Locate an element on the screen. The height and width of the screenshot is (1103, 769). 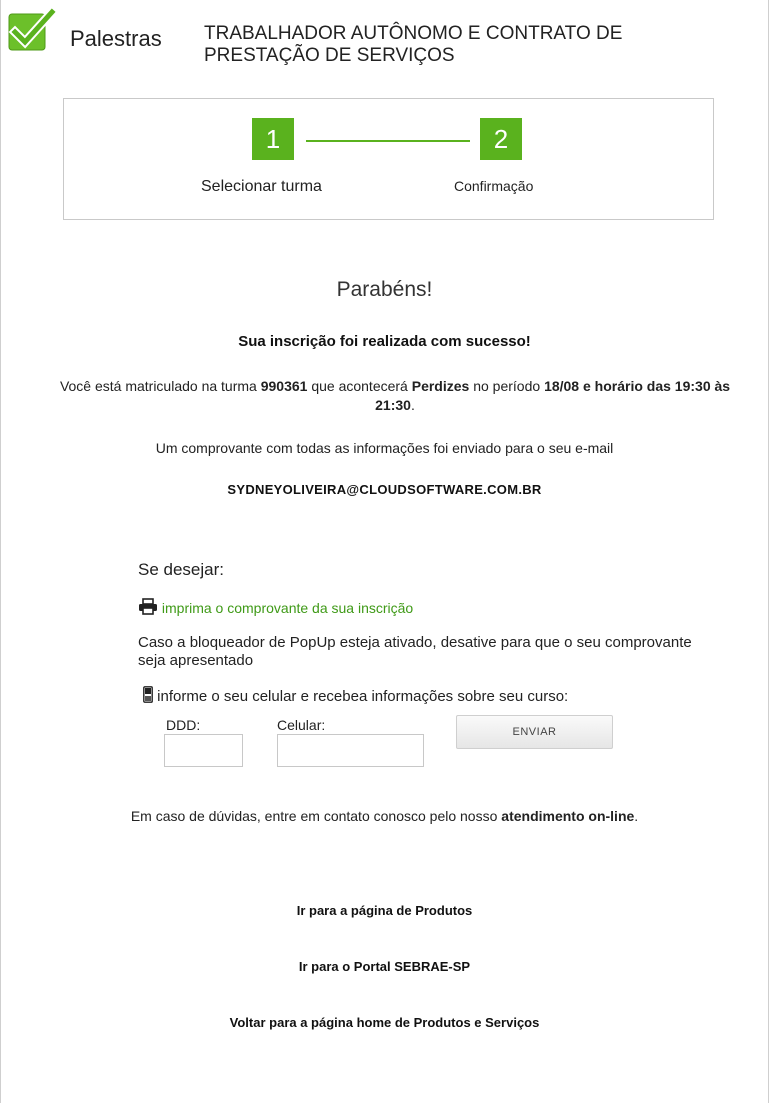
step-1-number: 1 is located at coordinates (273, 139).